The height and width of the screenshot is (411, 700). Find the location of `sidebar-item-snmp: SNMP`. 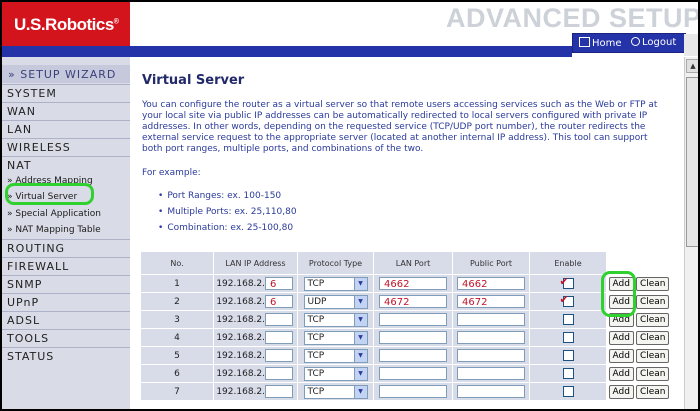

sidebar-item-snmp: SNMP is located at coordinates (66, 284).